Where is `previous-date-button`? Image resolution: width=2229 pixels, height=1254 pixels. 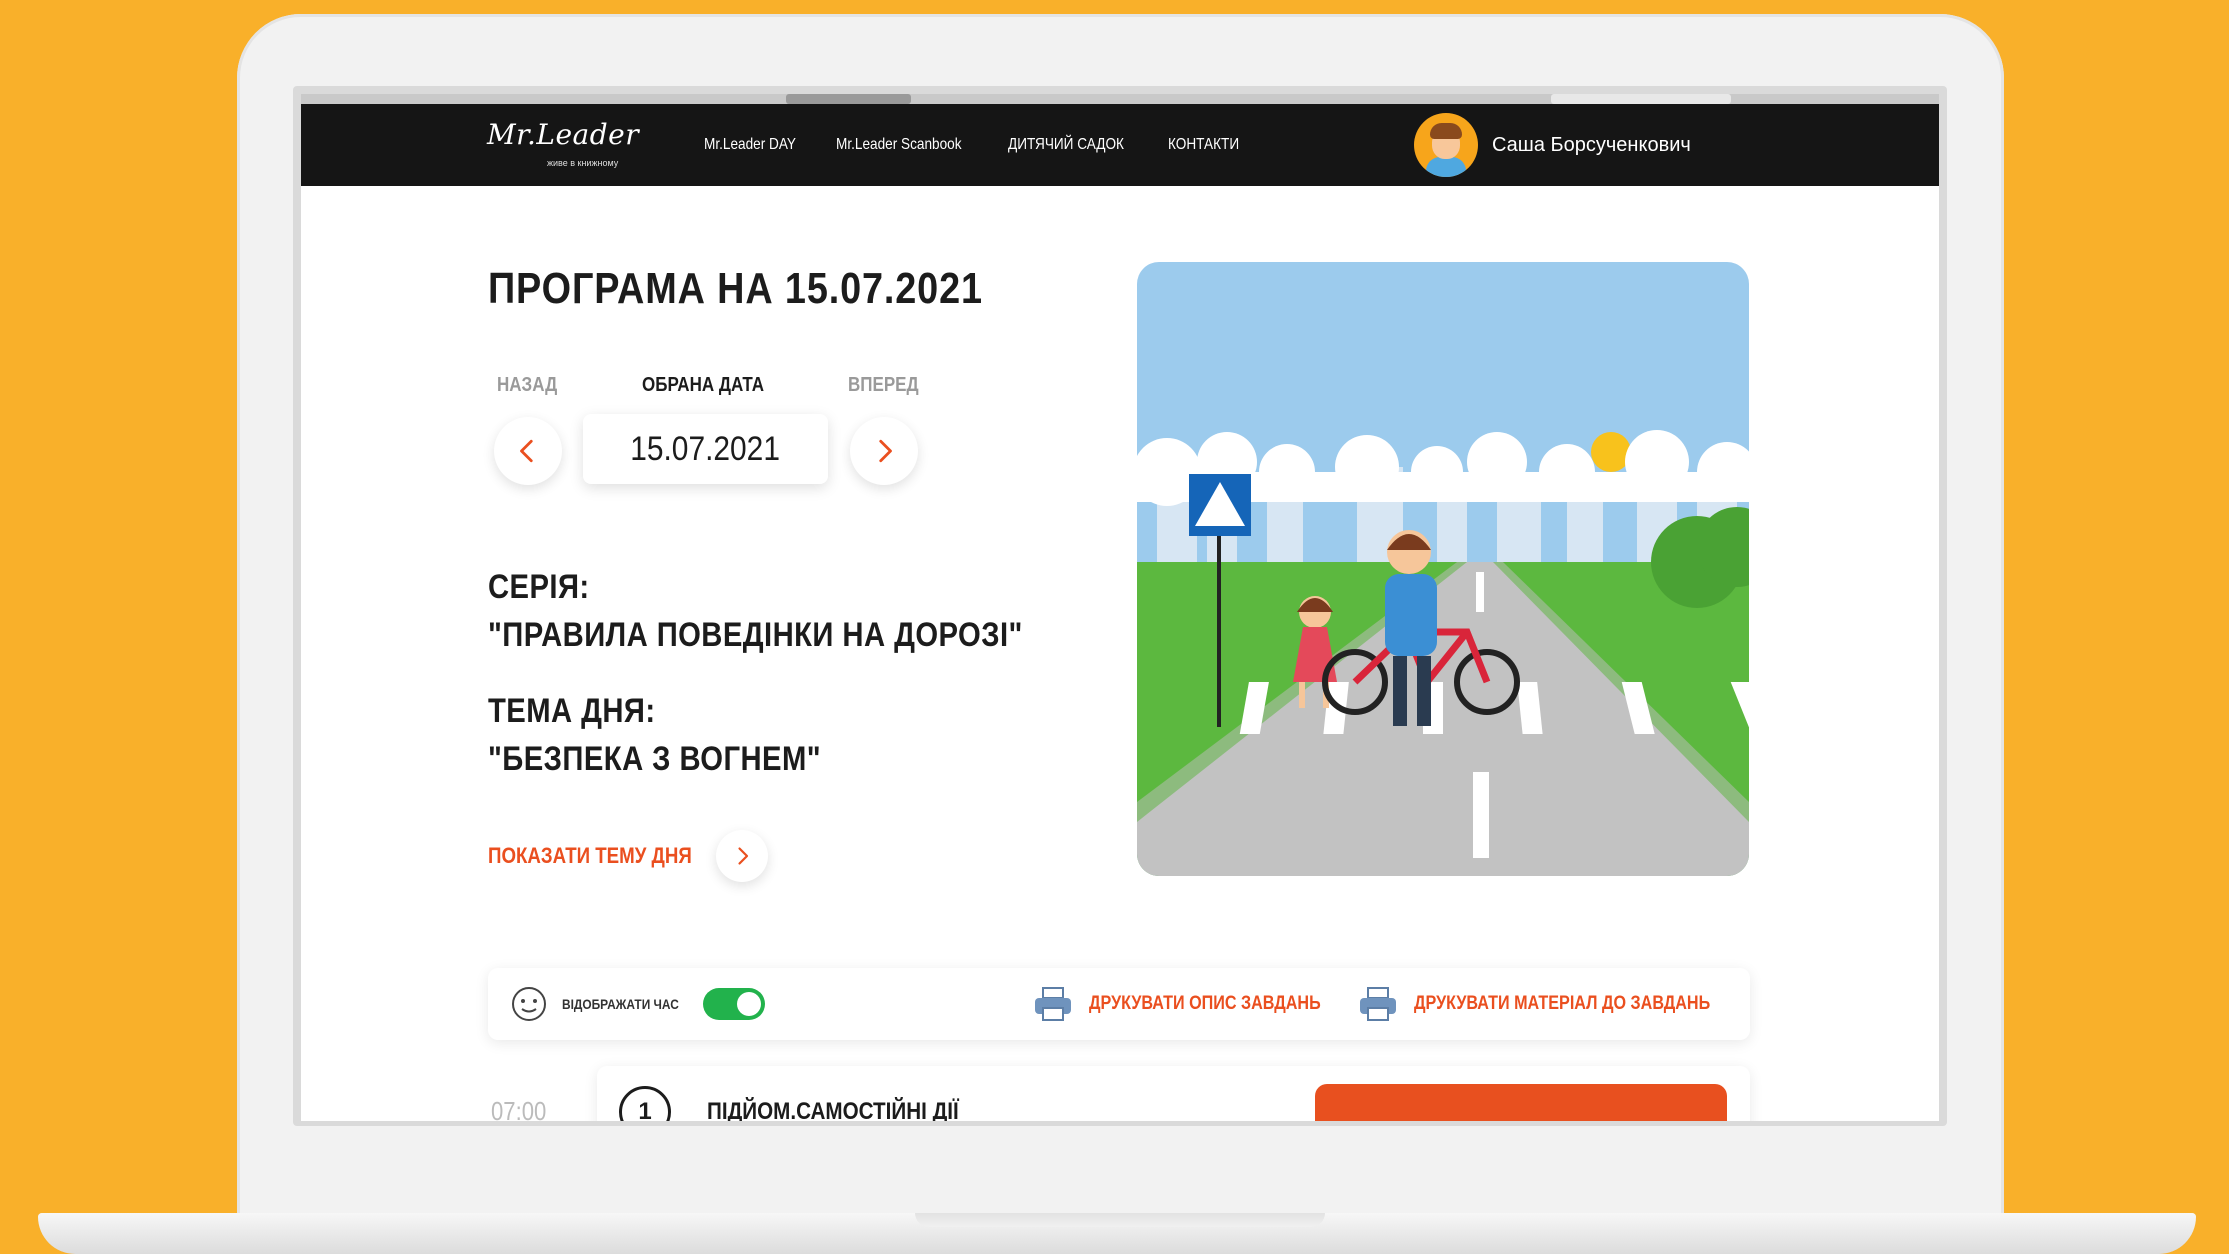
previous-date-button is located at coordinates (528, 451).